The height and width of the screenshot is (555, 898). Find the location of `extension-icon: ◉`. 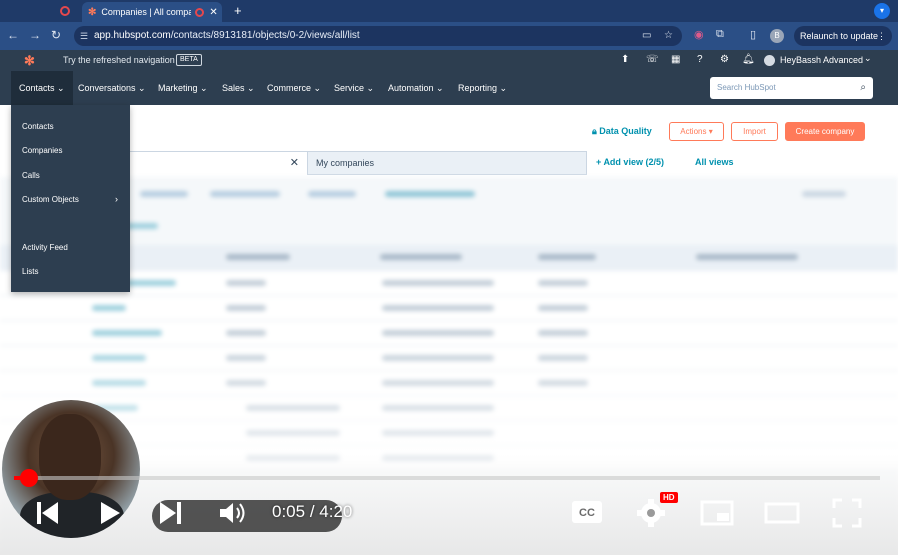

extension-icon: ◉ is located at coordinates (699, 34).